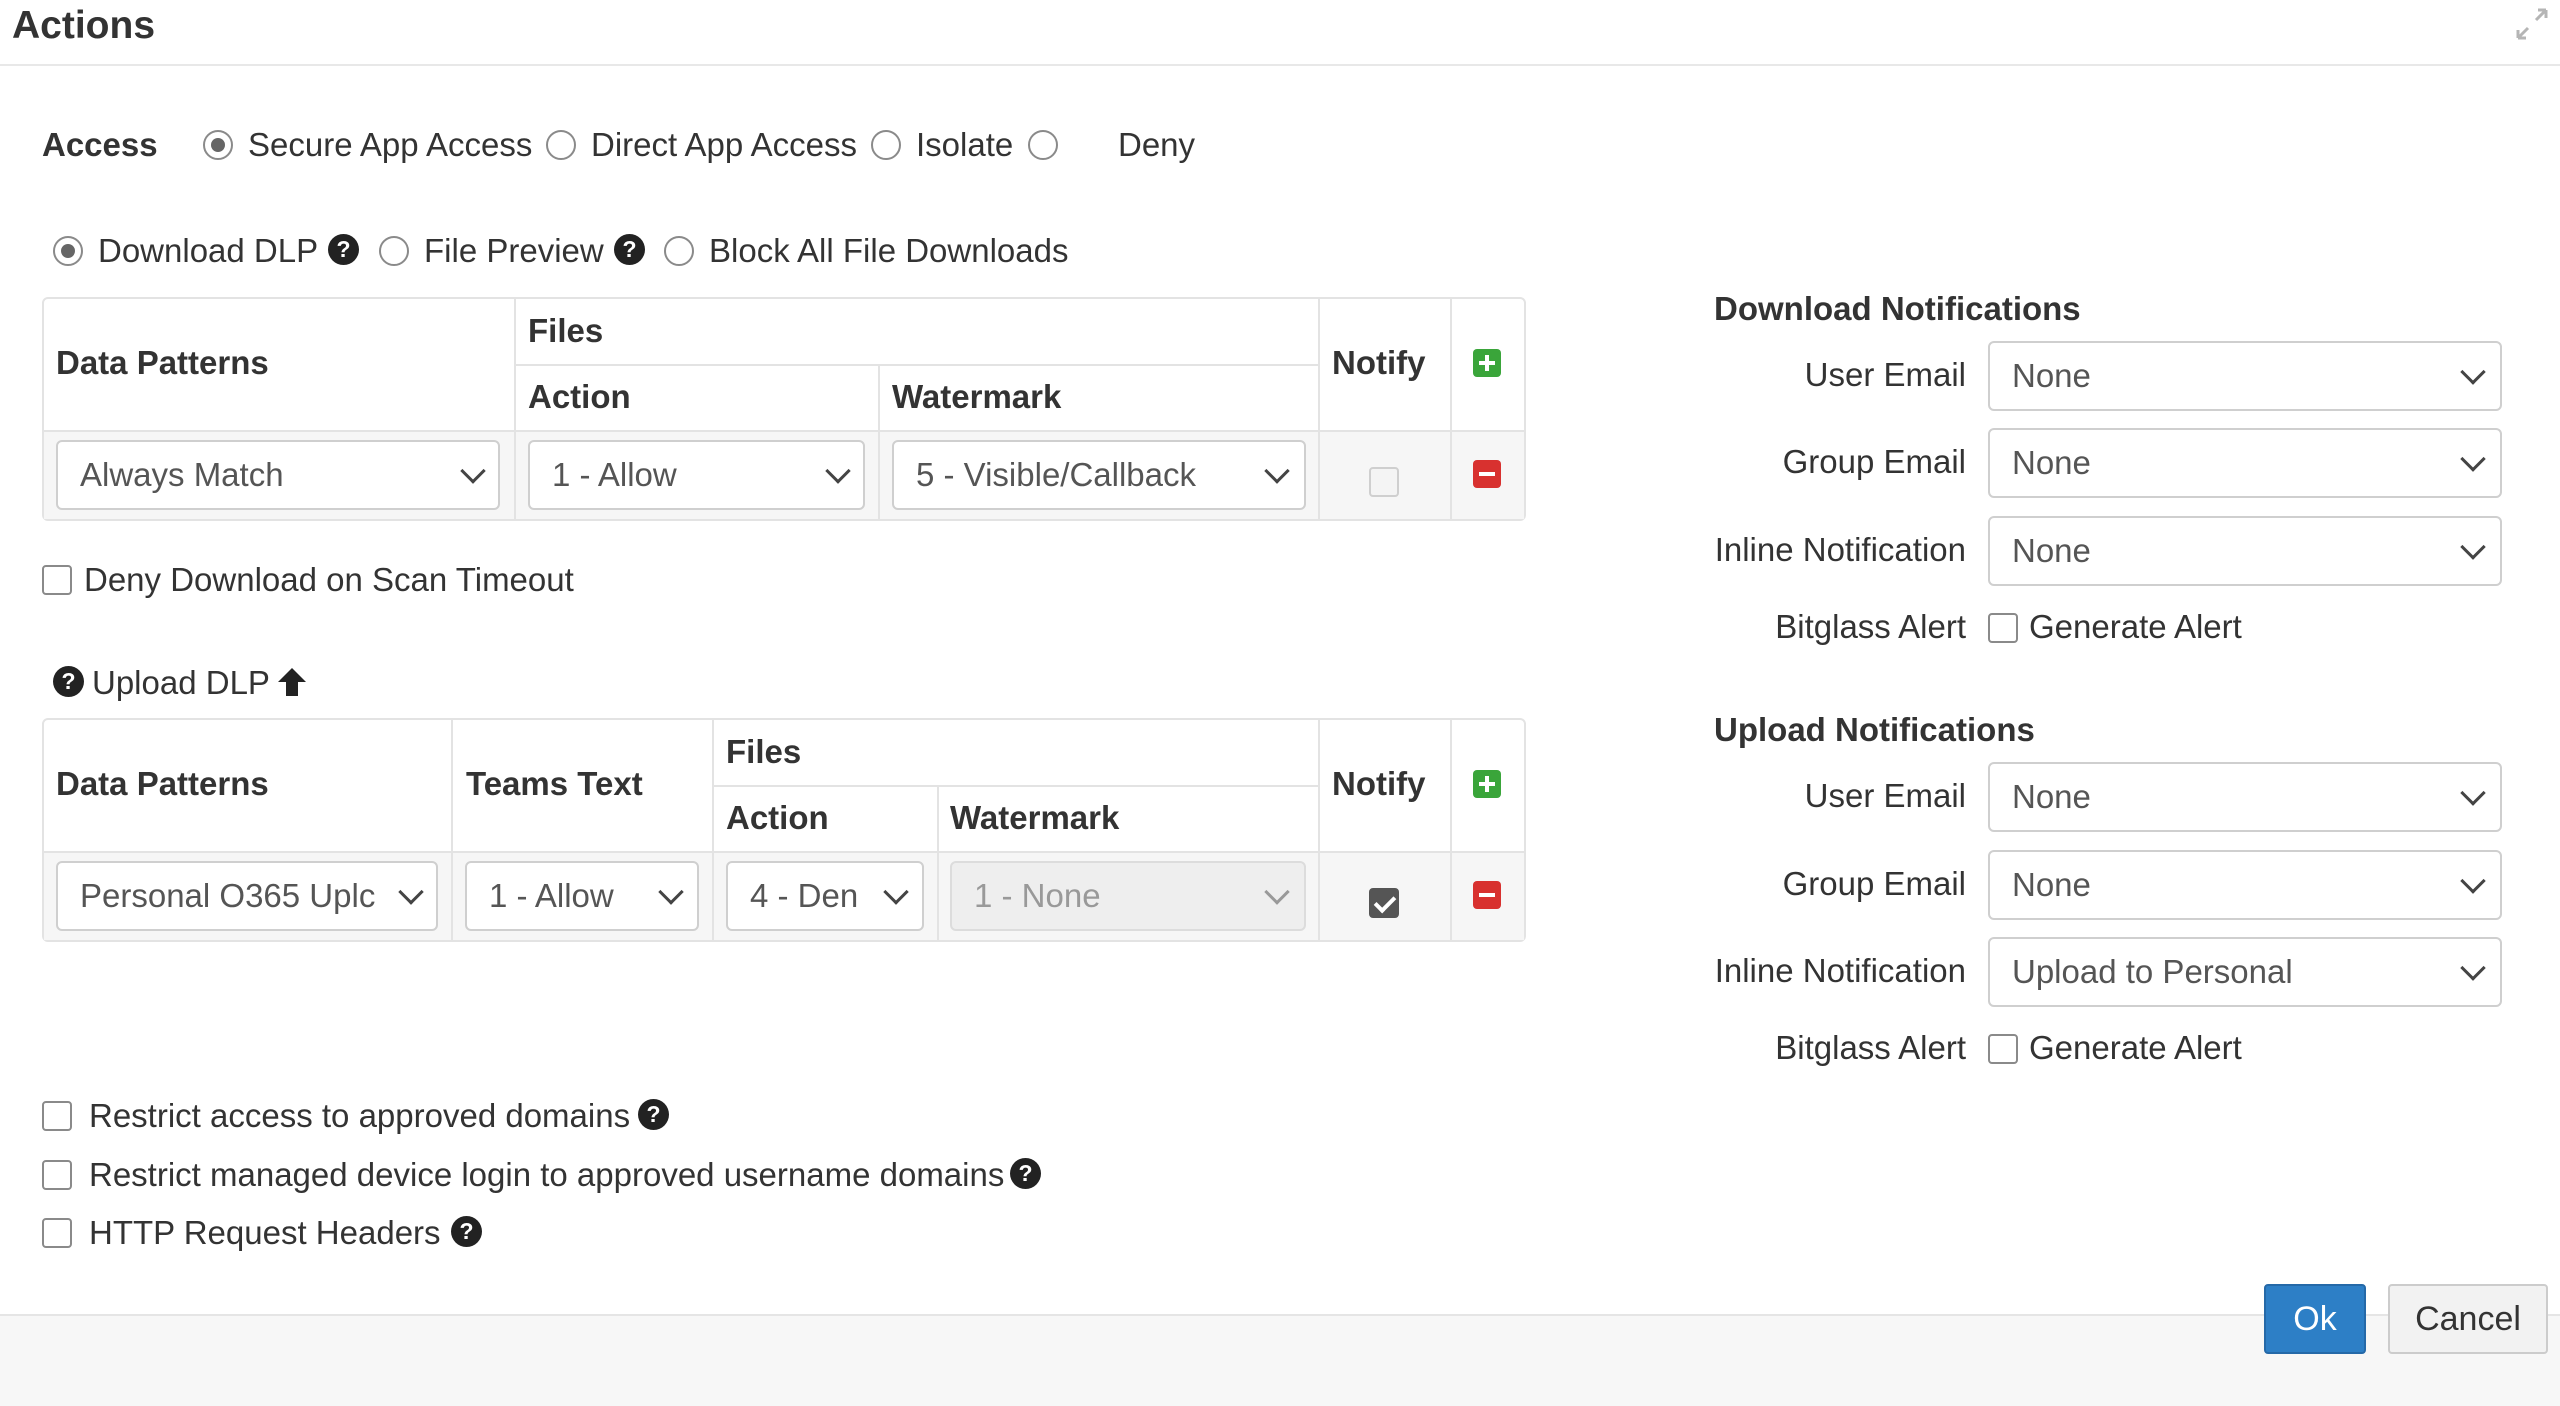  I want to click on download-inline-notification-select: None, so click(2245, 551).